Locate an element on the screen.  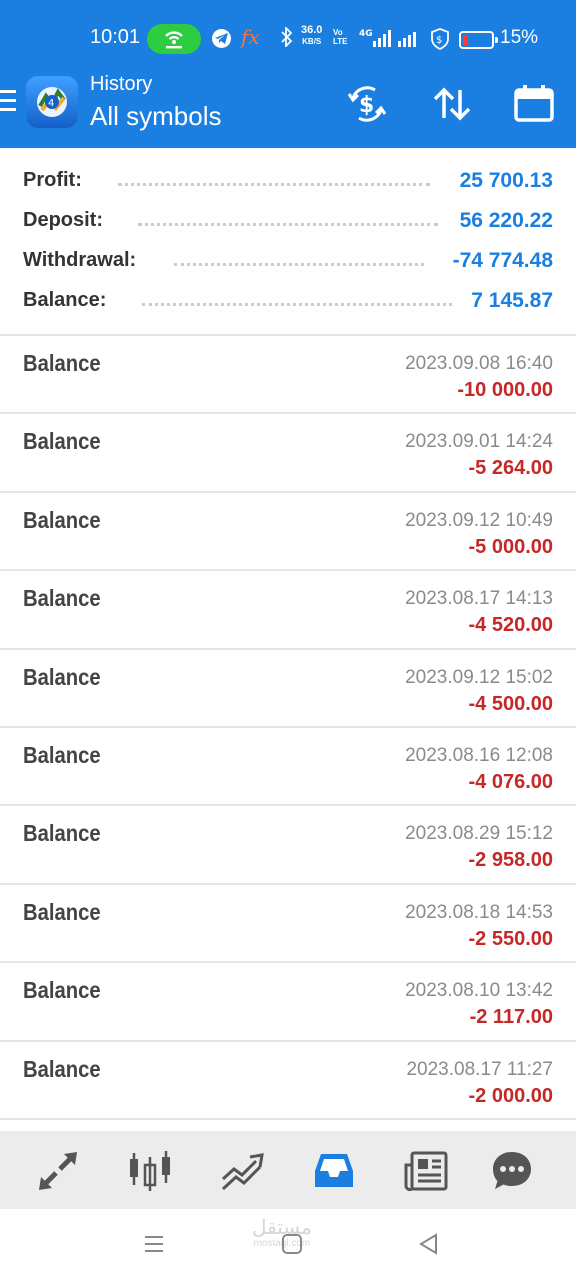
operation-amount: -4 500.00 is located at coordinates (510, 703).